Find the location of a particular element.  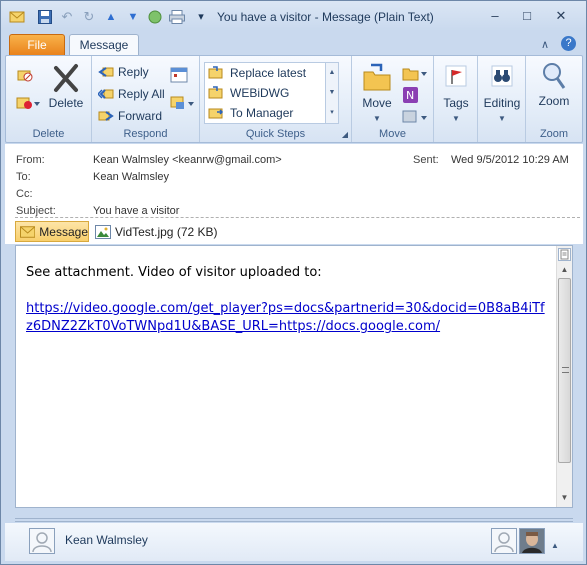

quick-step-label: Replace latest is located at coordinates (268, 73).